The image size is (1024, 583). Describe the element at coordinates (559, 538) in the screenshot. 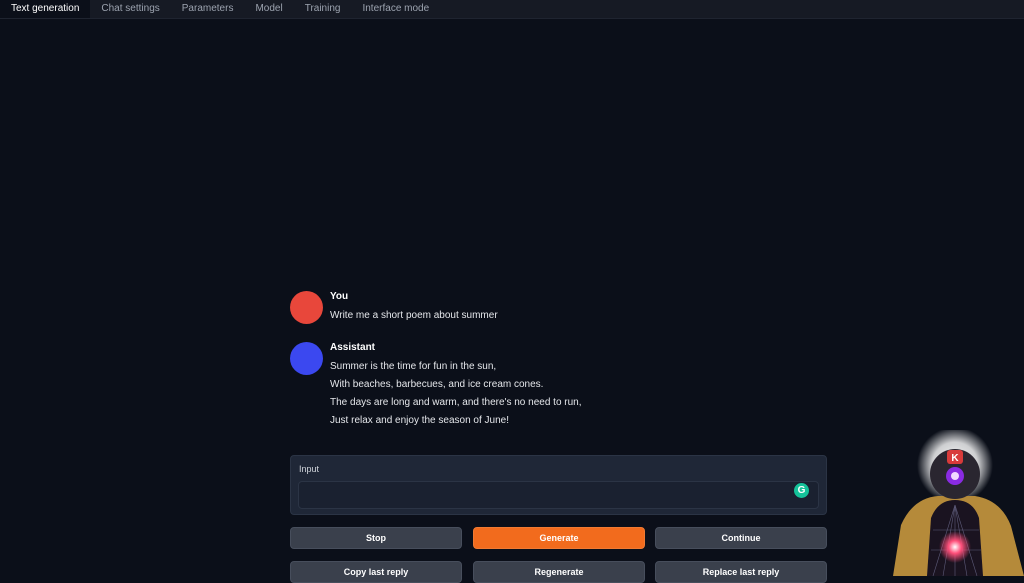

I see `generate-button: Generate` at that location.